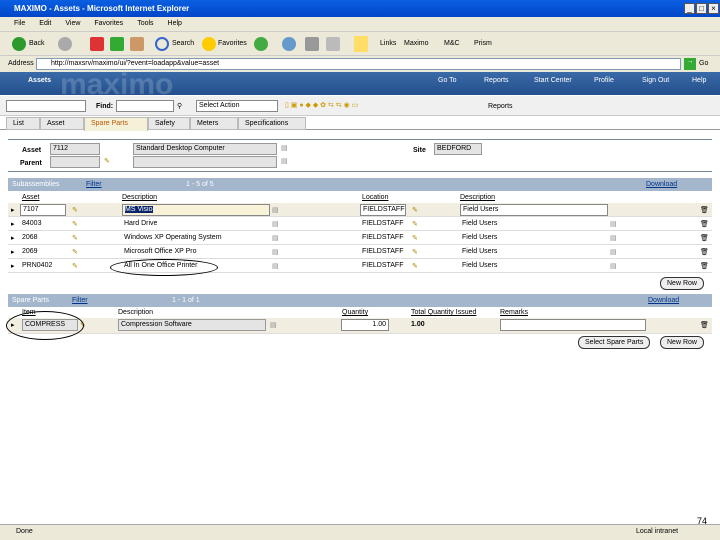  I want to click on nav-help: Help, so click(699, 80).